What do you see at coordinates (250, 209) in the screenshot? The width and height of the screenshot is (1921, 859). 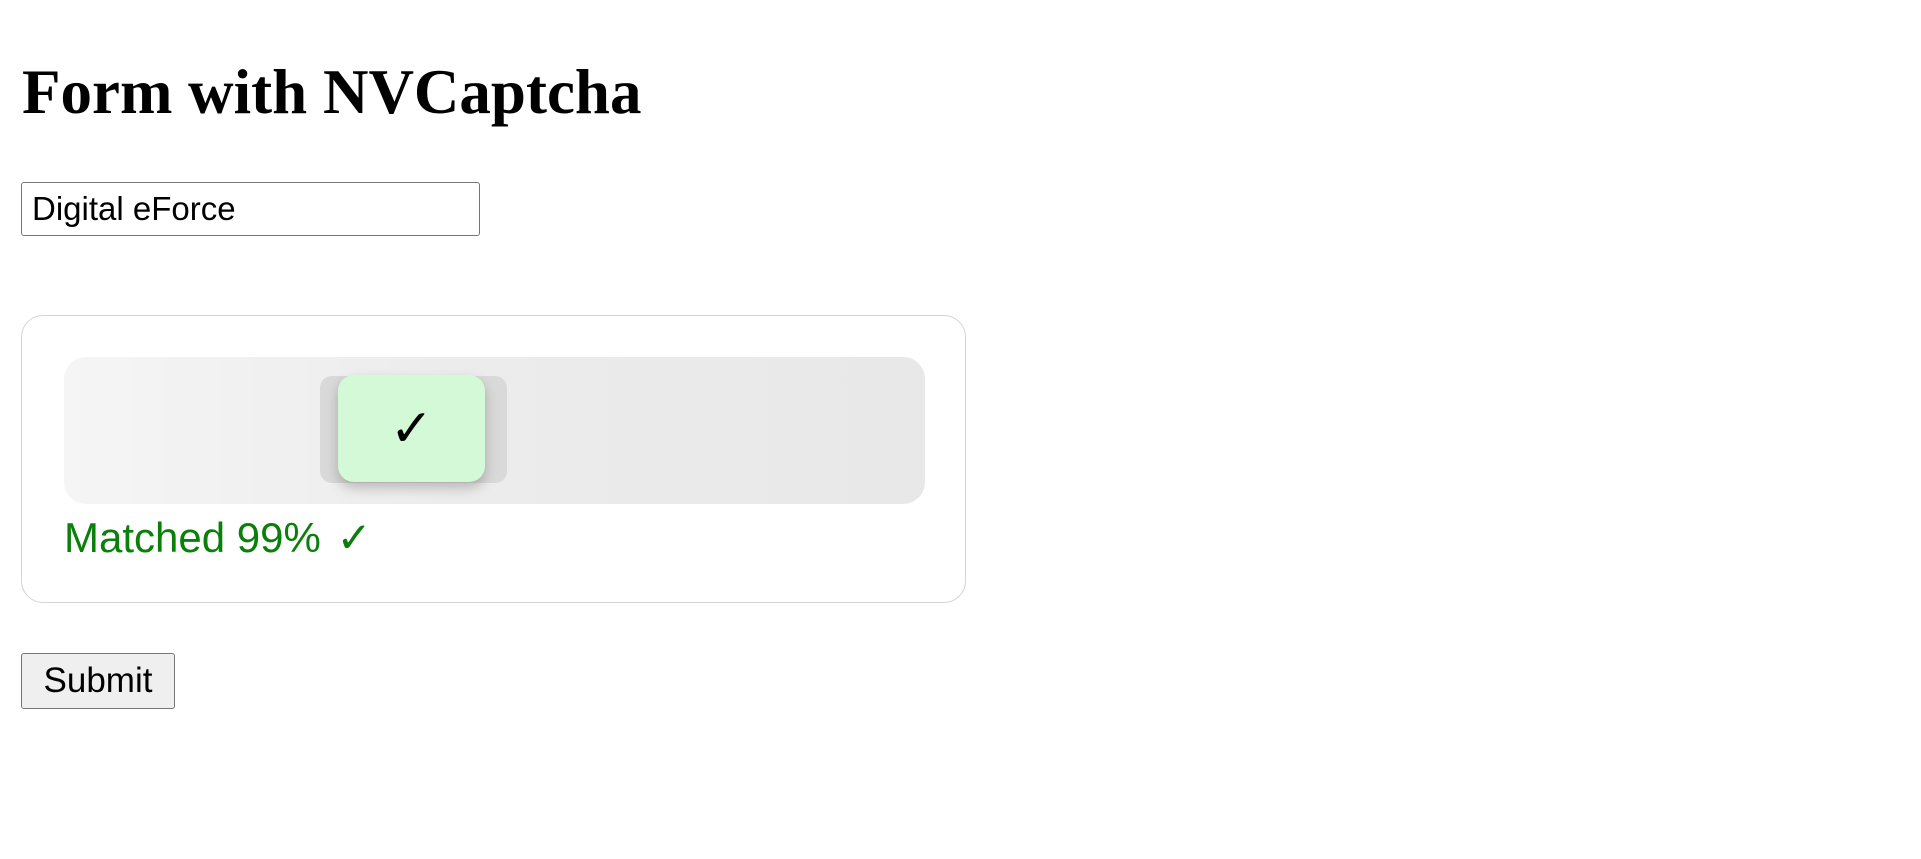 I see `name-input` at bounding box center [250, 209].